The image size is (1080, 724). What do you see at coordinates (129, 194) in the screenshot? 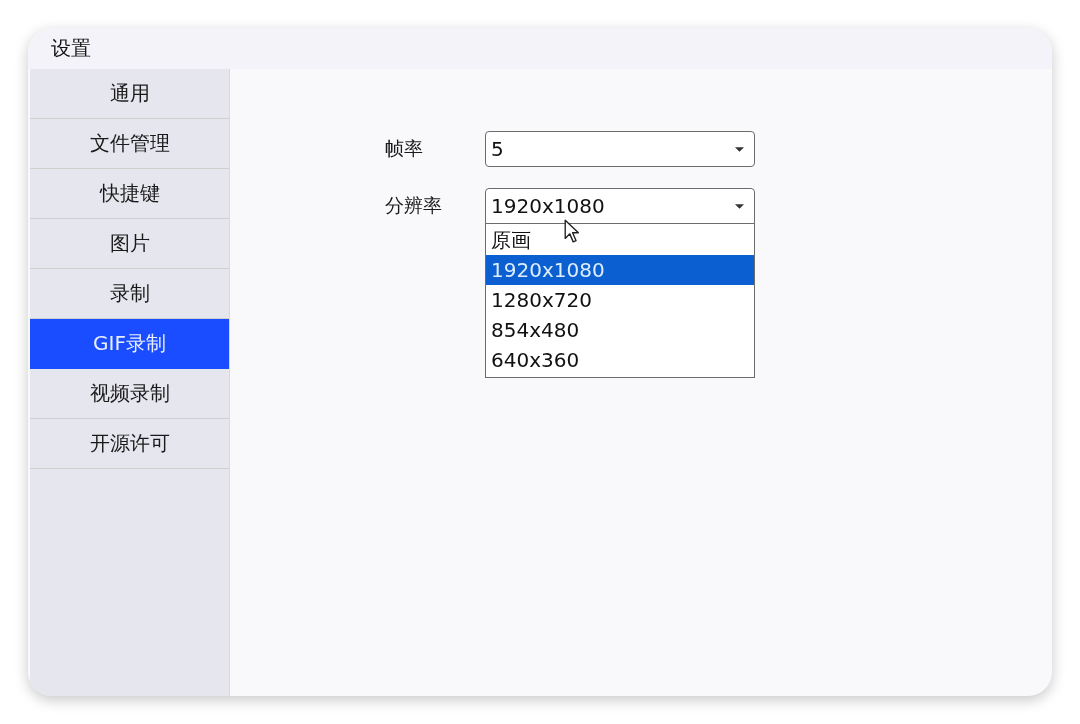
I see `sidebar-item: 快捷键` at bounding box center [129, 194].